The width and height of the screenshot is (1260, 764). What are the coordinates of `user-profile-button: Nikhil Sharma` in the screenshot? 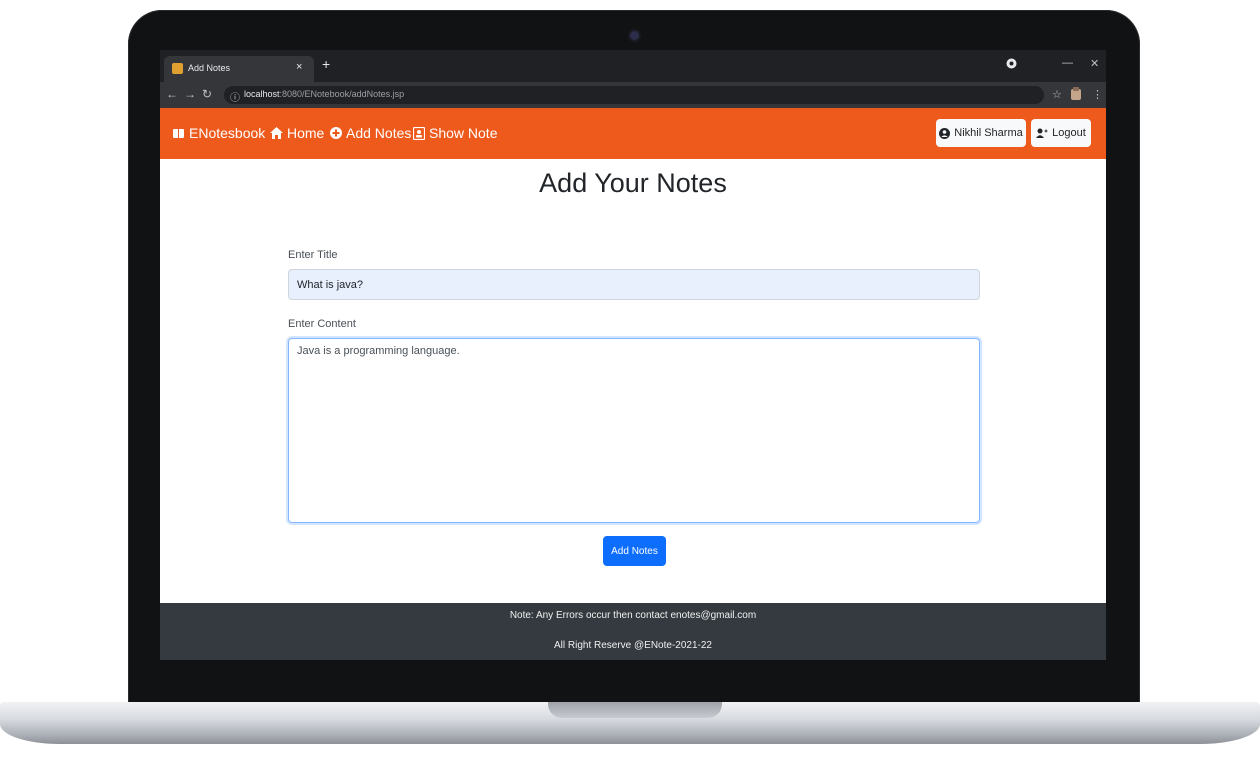 It's located at (981, 133).